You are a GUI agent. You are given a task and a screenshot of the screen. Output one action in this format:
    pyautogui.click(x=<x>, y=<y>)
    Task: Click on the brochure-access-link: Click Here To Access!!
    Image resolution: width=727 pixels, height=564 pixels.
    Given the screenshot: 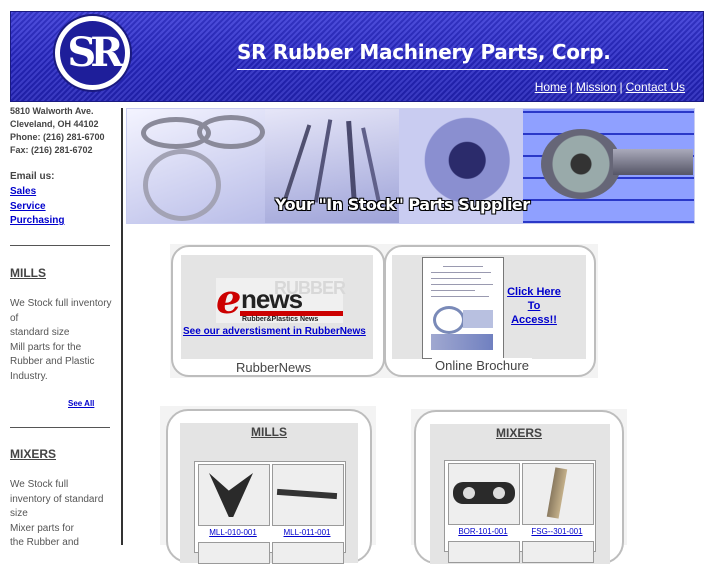 What is the action you would take?
    pyautogui.click(x=534, y=306)
    